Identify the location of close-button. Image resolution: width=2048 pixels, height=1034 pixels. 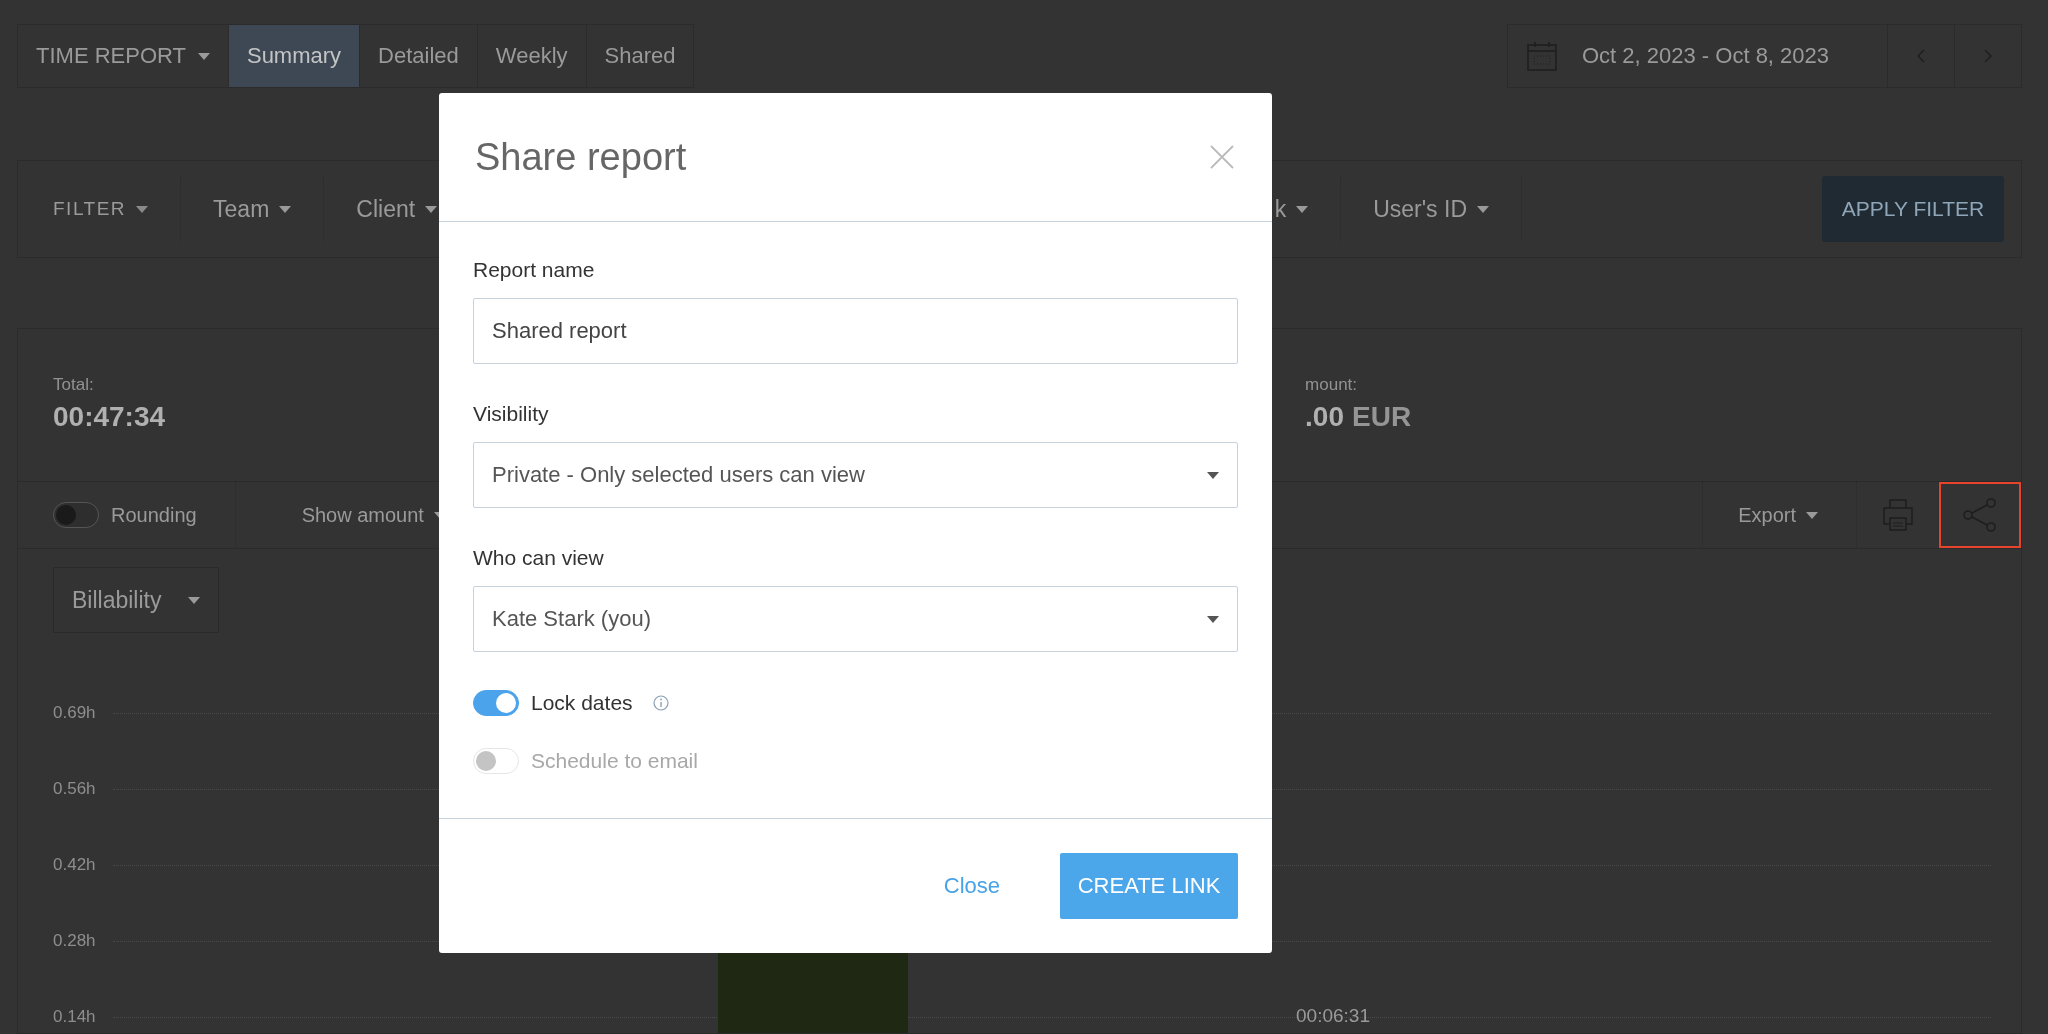
(1222, 157).